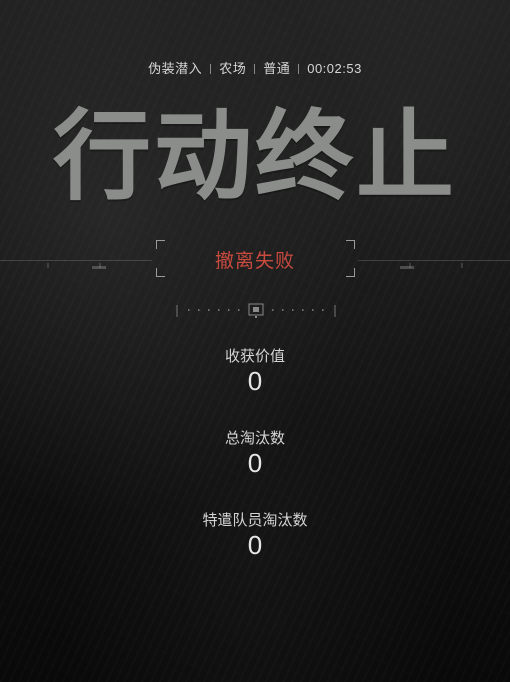 The width and height of the screenshot is (510, 682). Describe the element at coordinates (277, 68) in the screenshot. I see `difficulty-label: 普通` at that location.